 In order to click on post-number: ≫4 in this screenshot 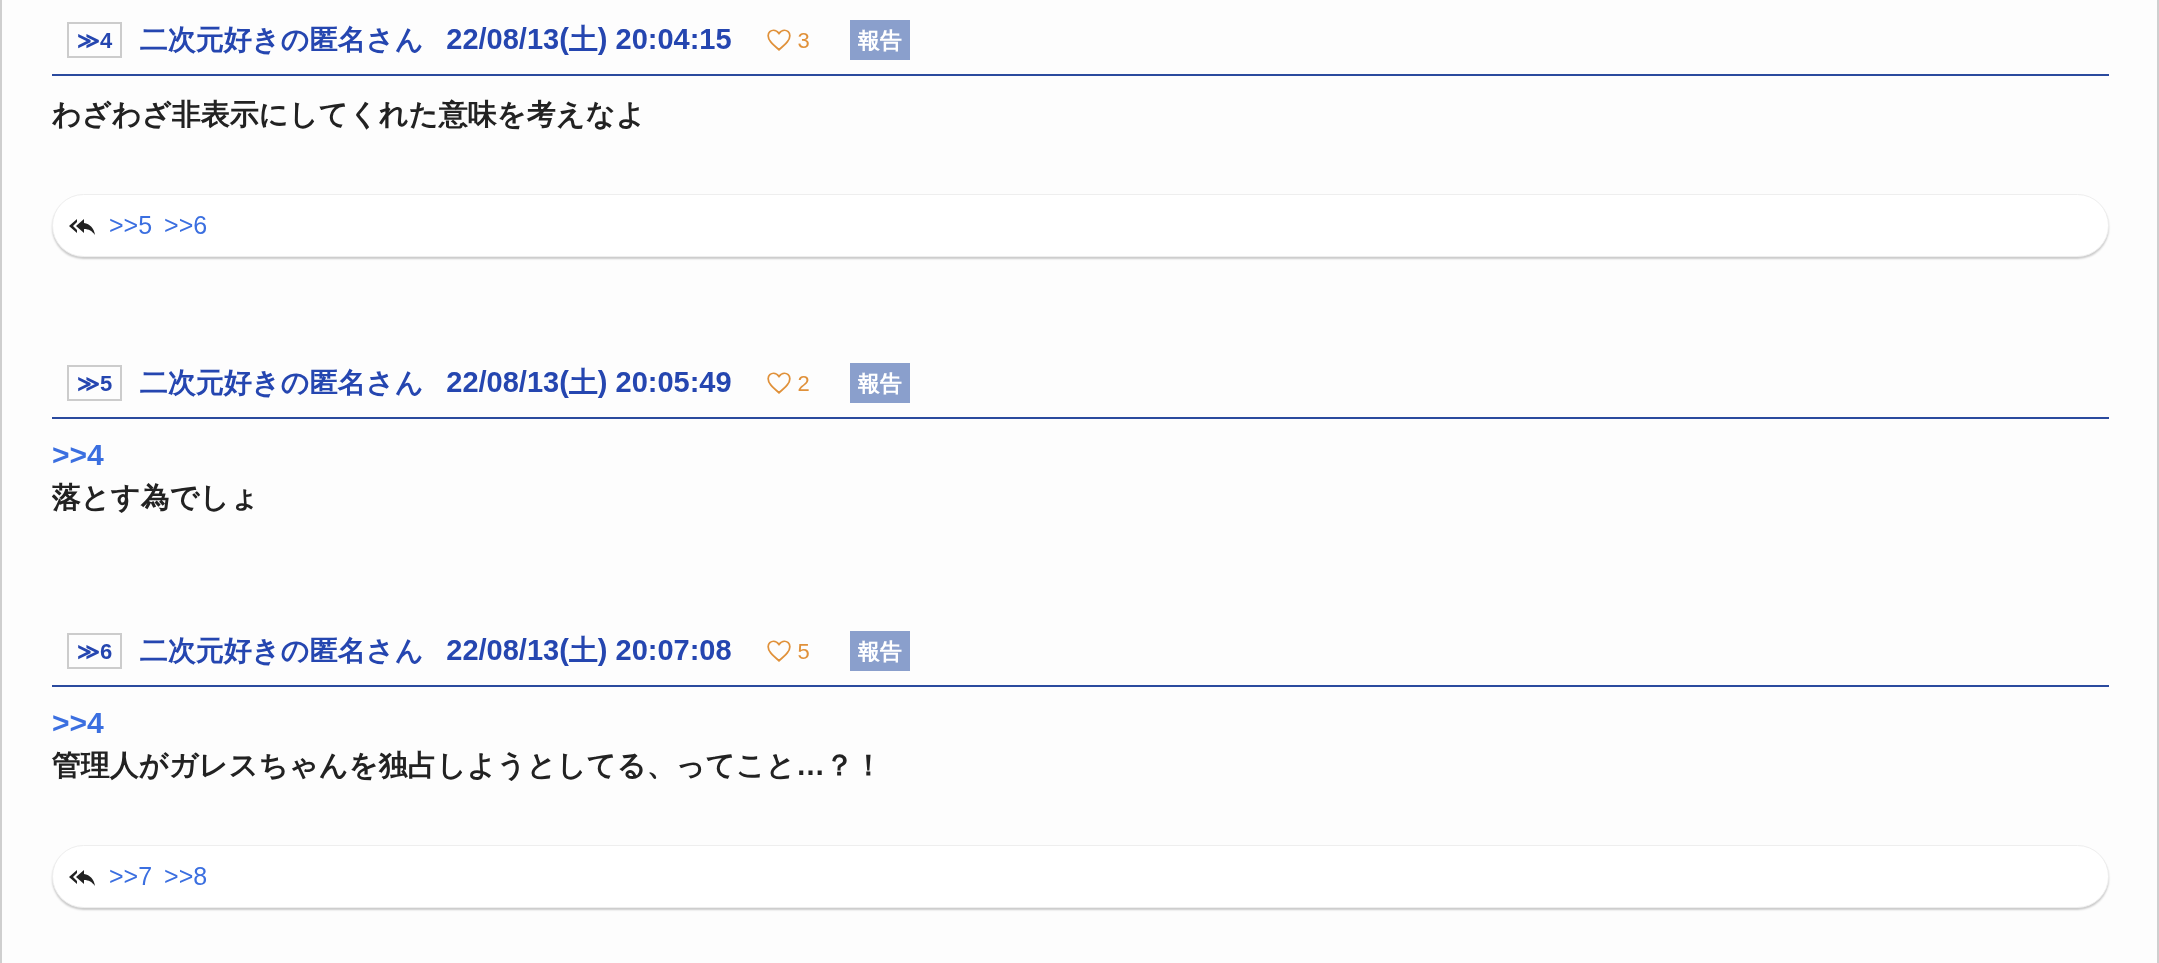, I will do `click(95, 40)`.